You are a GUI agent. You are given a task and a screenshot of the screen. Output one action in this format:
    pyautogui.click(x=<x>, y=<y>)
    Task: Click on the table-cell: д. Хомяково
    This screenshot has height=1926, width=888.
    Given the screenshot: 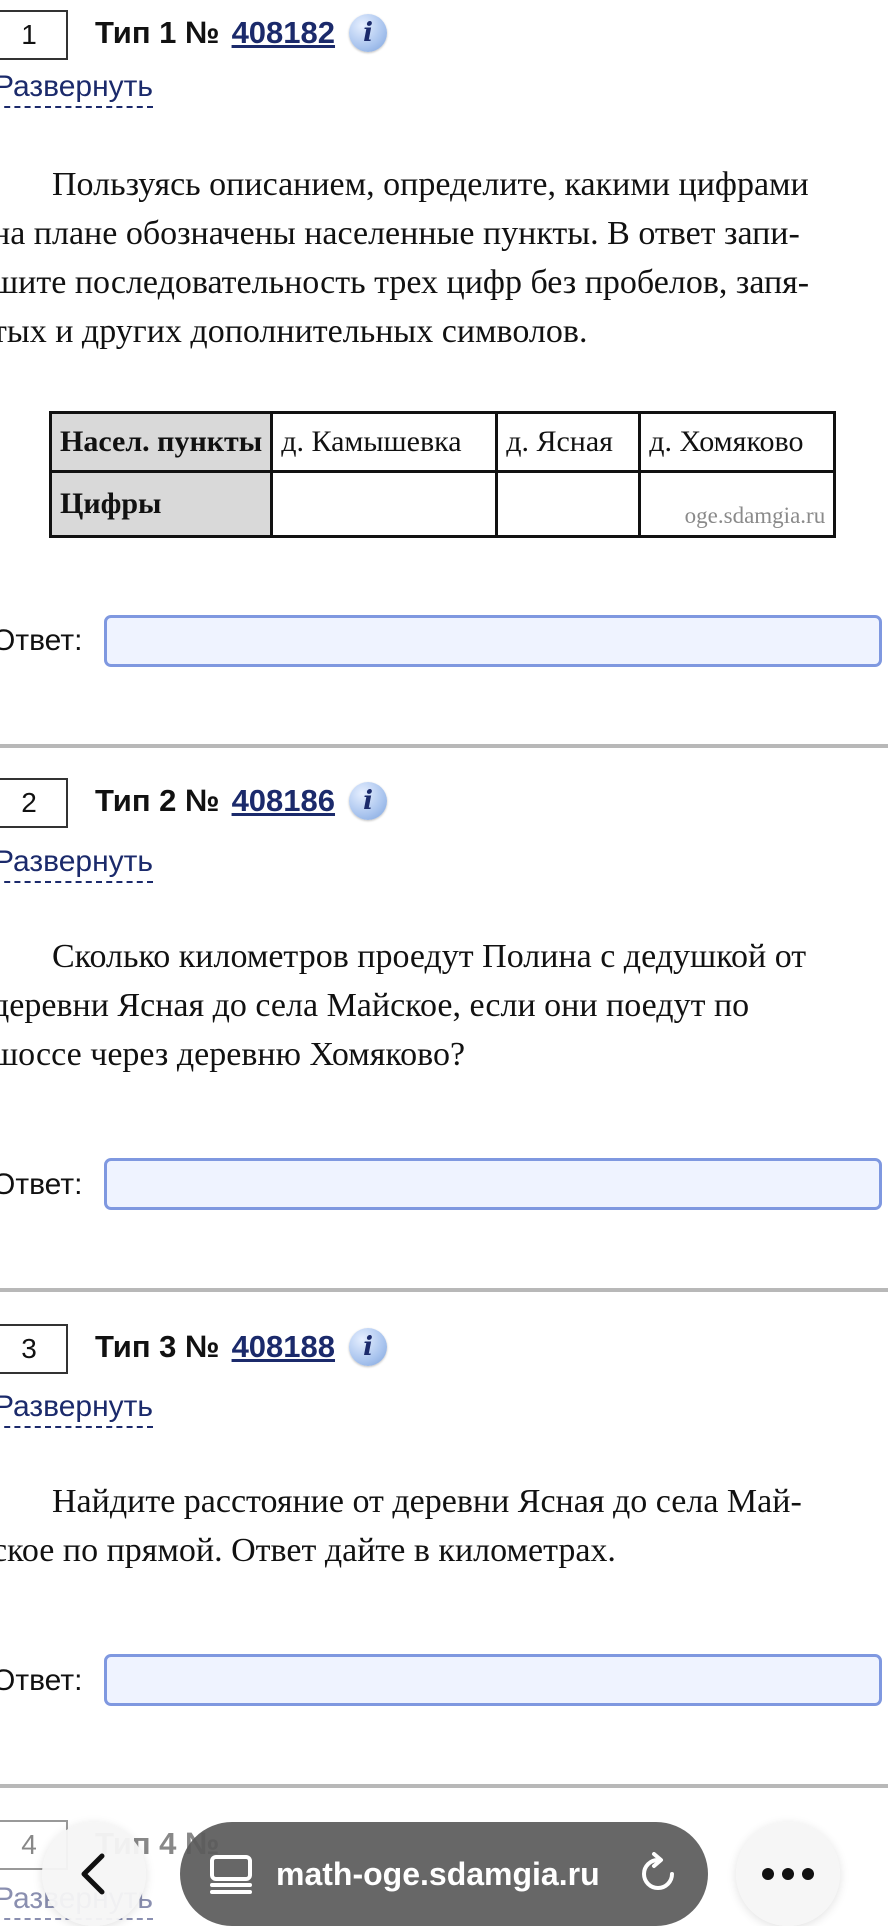 What is the action you would take?
    pyautogui.click(x=737, y=442)
    